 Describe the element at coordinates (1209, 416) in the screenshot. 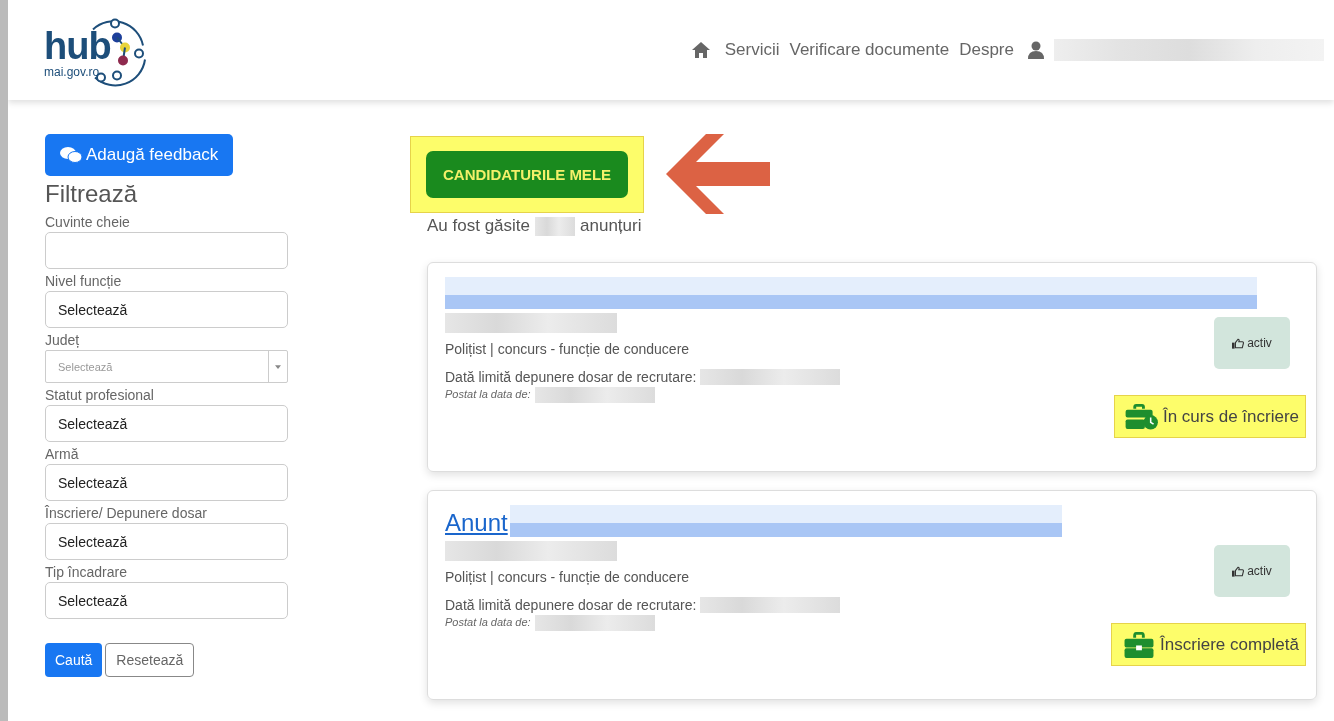

I see `application-status: În curs de încriere` at that location.